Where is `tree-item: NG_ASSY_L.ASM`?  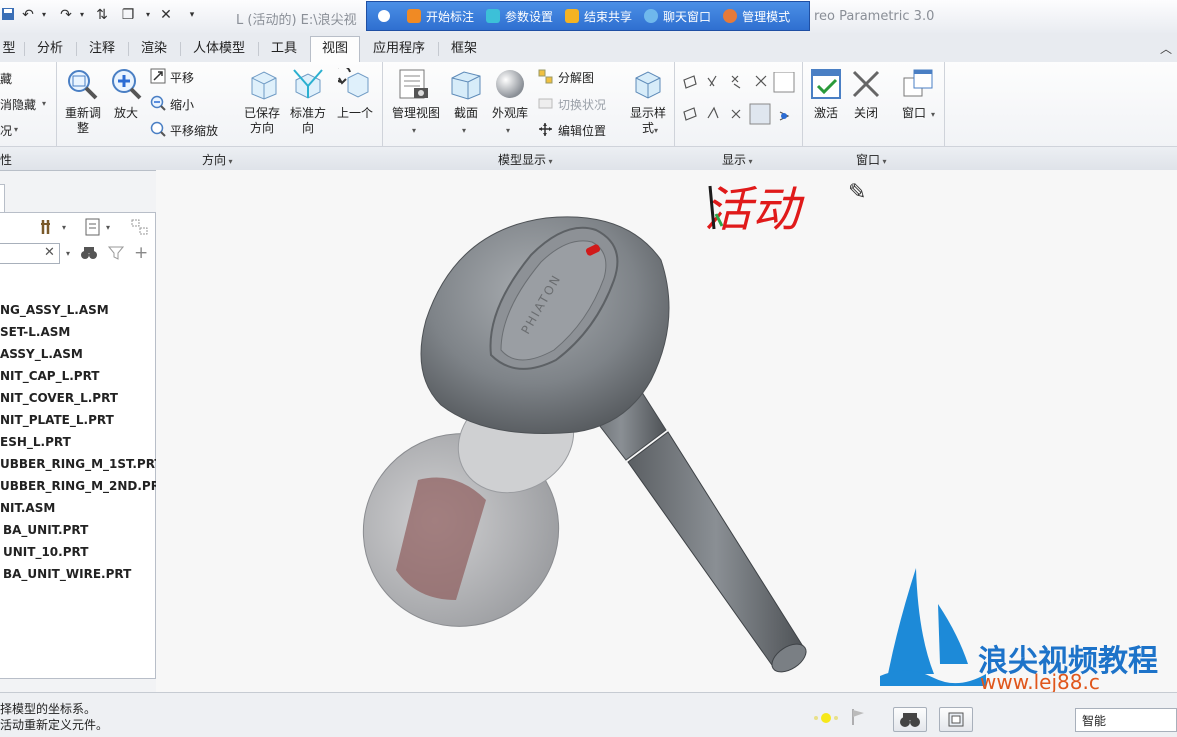 tree-item: NG_ASSY_L.ASM is located at coordinates (54, 310).